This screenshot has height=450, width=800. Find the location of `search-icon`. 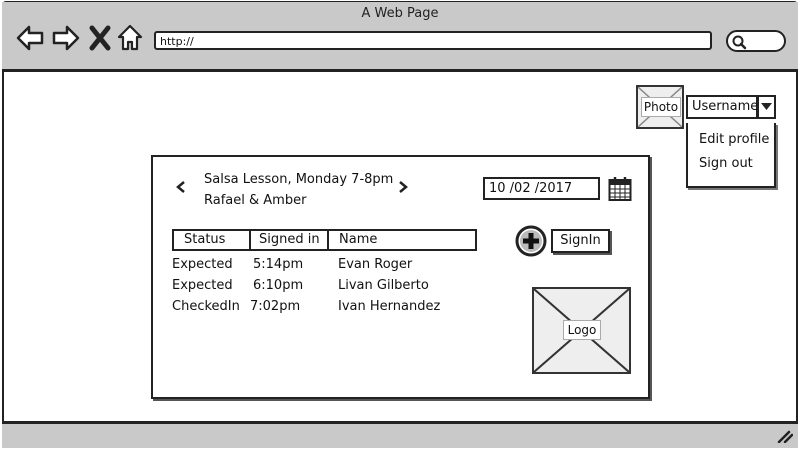

search-icon is located at coordinates (739, 42).